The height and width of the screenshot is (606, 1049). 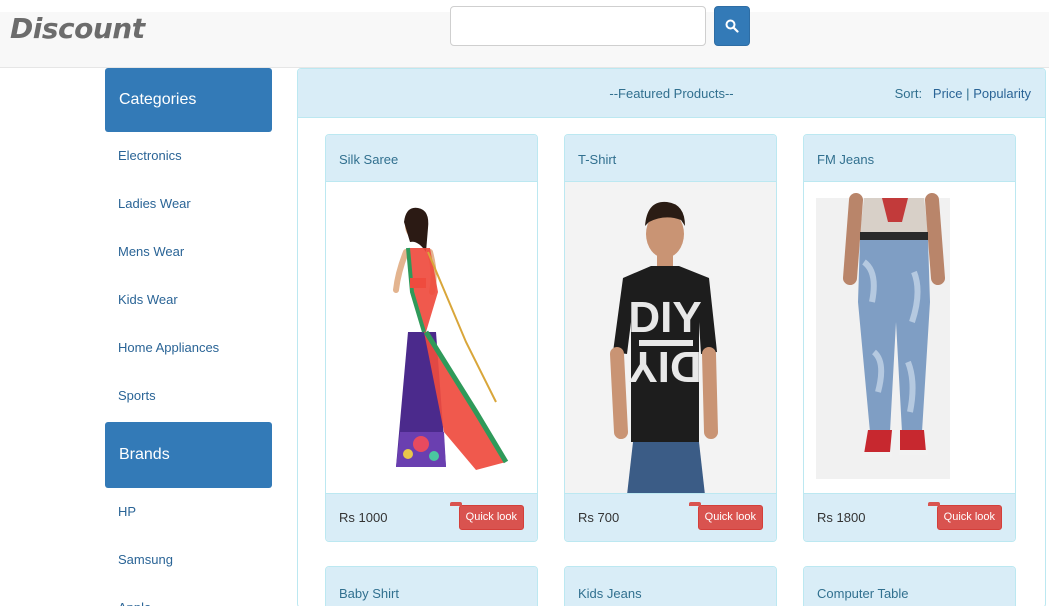 What do you see at coordinates (431, 517) in the screenshot?
I see `product-footer: Rs 1000 Quick look` at bounding box center [431, 517].